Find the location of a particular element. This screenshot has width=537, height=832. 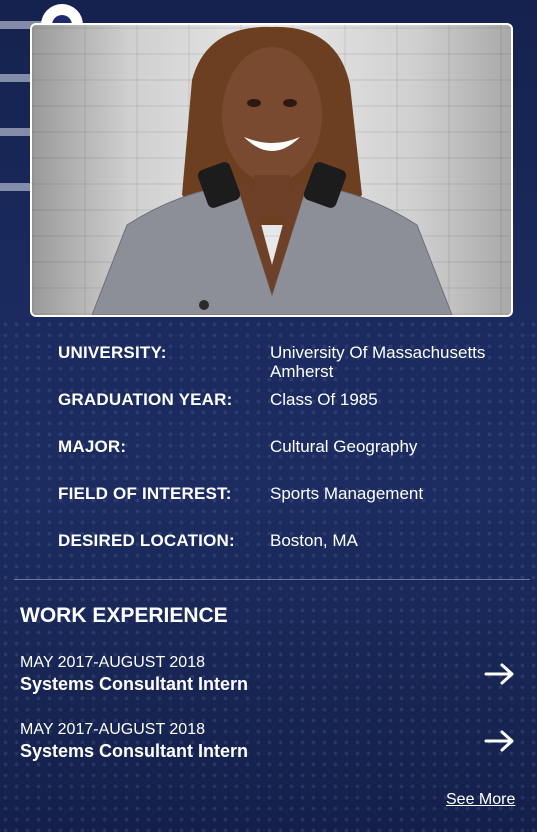

university-value: University Of Massachusetts Amherst is located at coordinates (378, 362).